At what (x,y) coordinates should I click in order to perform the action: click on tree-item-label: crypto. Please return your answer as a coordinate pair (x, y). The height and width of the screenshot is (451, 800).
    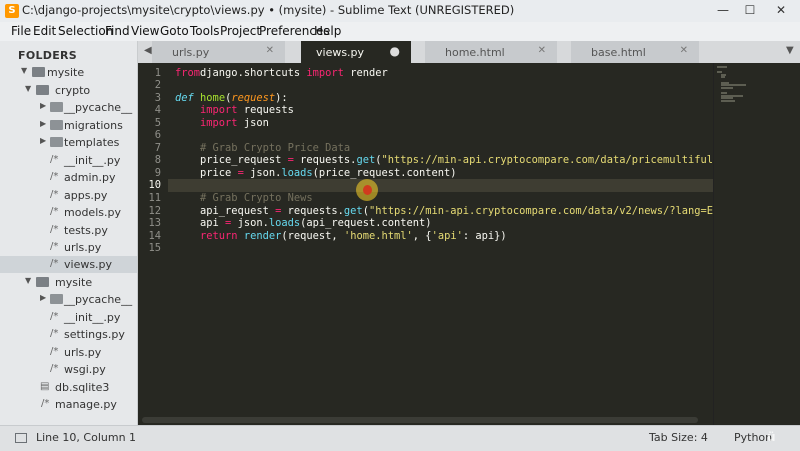
    Looking at the image, I should click on (73, 90).